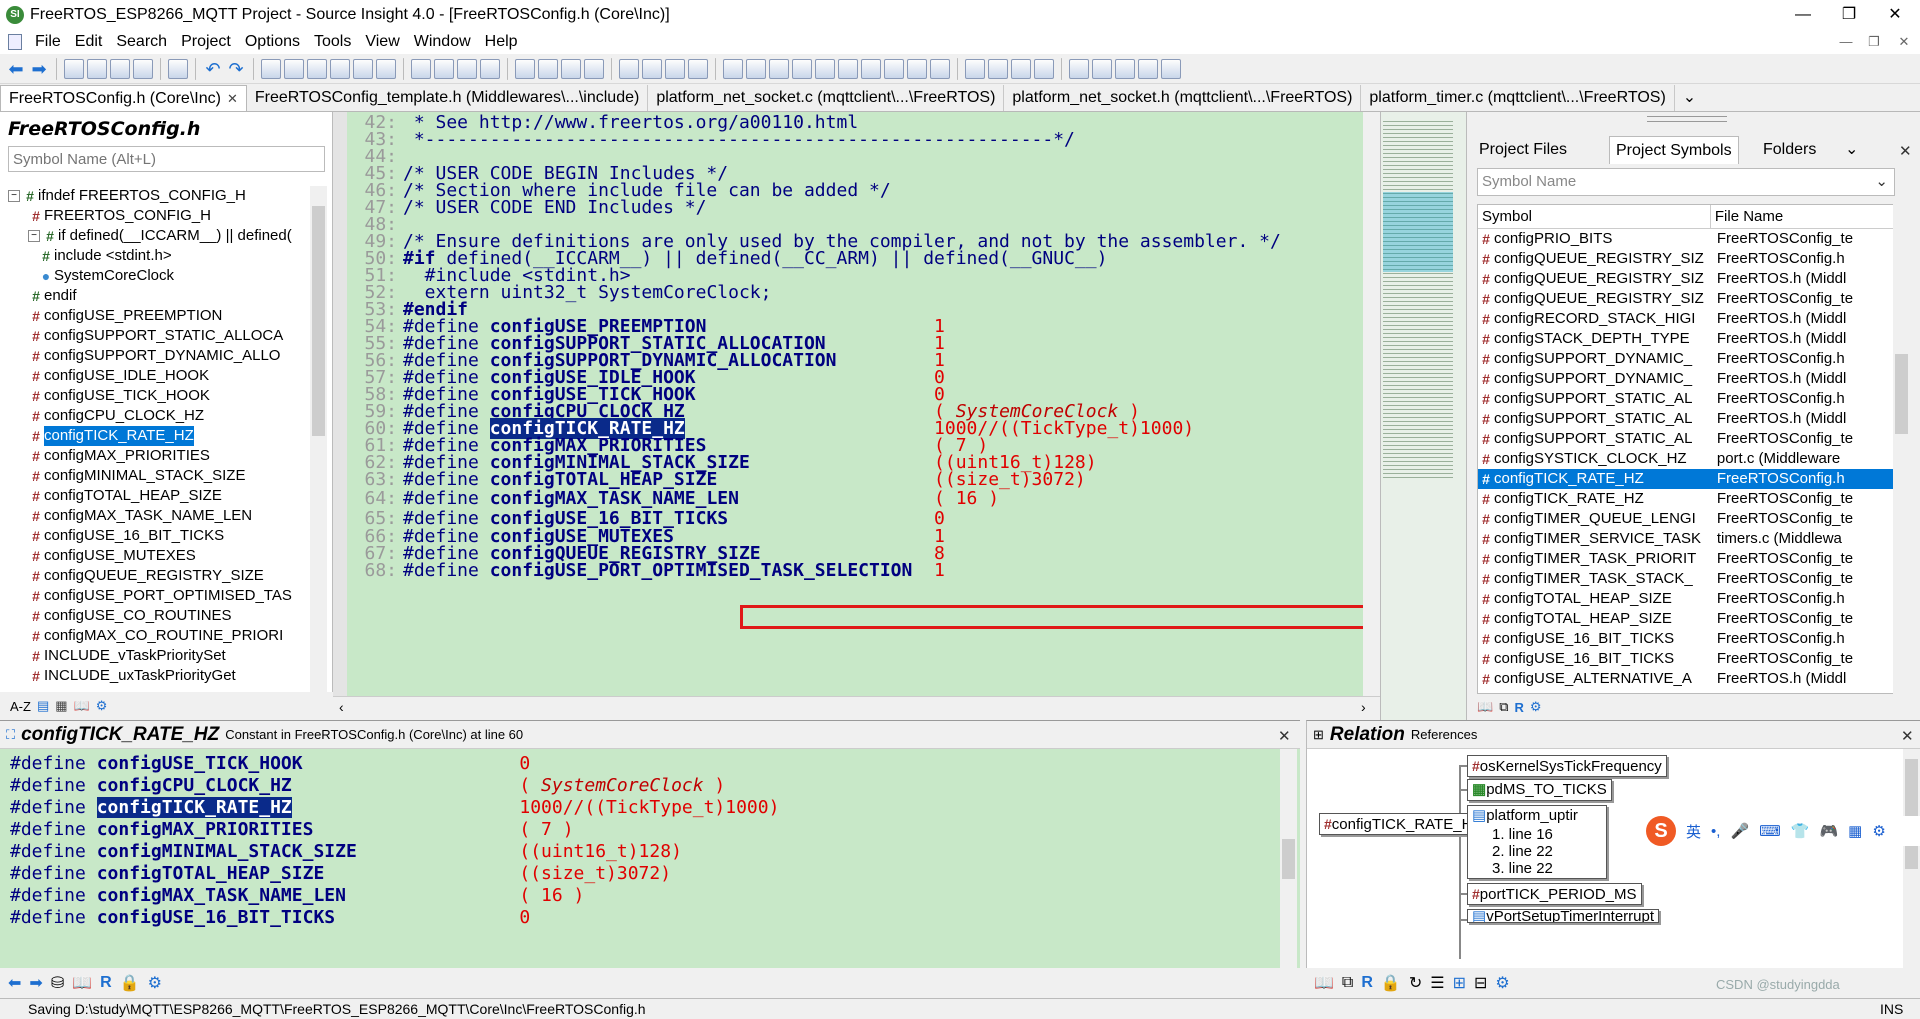 The width and height of the screenshot is (1920, 1019). I want to click on graph-layout-icon: ⊞, so click(1459, 983).